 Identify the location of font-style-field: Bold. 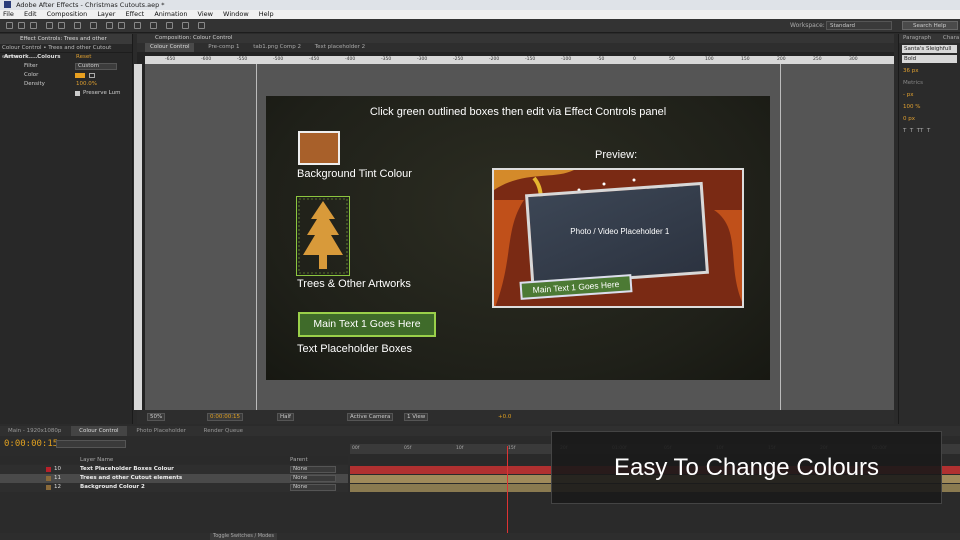
(929, 59).